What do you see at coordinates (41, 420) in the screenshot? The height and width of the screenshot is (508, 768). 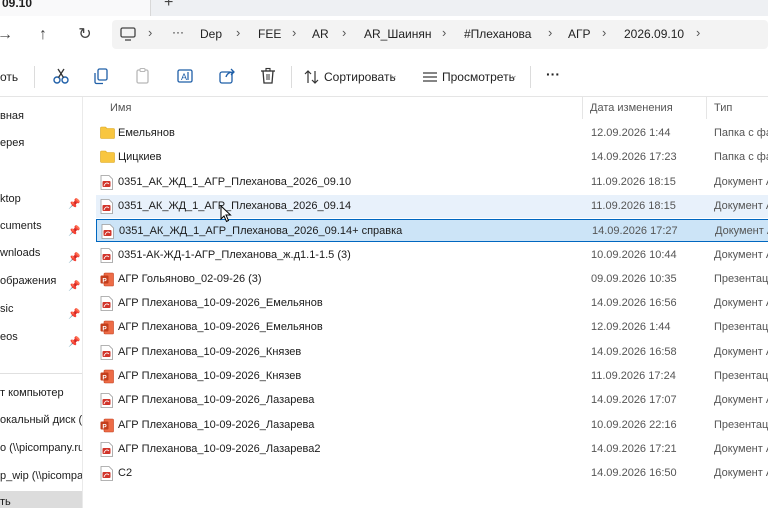 I see `sidebar-item-local-disk: окальный диск (C` at bounding box center [41, 420].